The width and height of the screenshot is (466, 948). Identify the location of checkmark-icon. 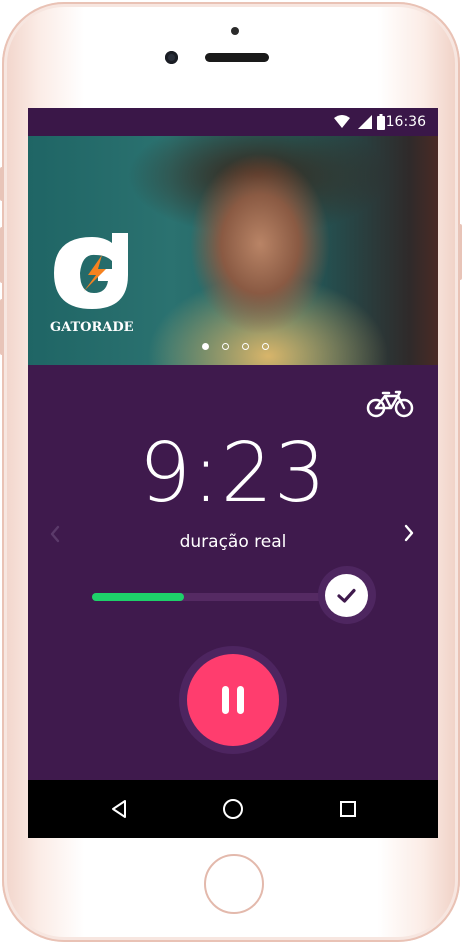
(346, 595).